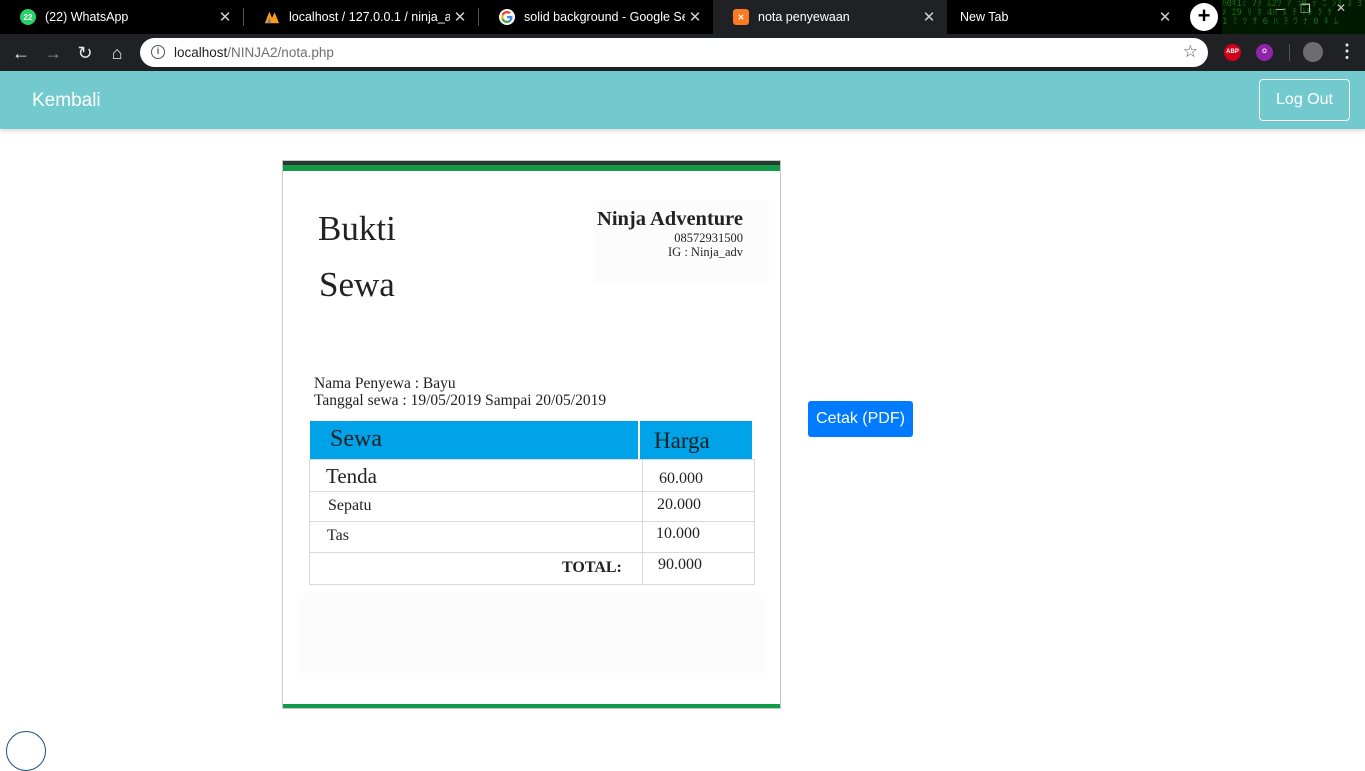 This screenshot has width=1365, height=771. I want to click on url-text: localhost/NINJA2/nota.php, so click(254, 52).